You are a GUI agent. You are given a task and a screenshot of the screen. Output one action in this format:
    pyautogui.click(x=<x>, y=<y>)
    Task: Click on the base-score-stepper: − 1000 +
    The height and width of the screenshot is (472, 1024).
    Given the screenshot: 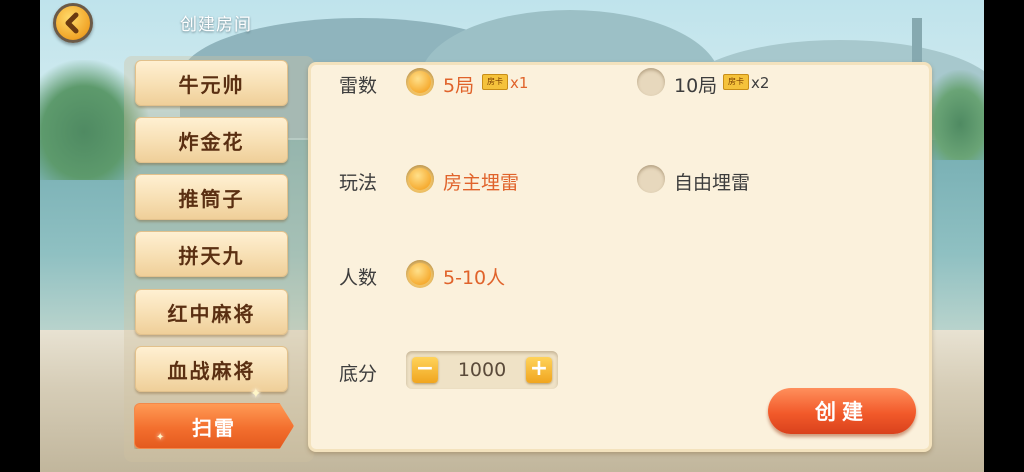 What is the action you would take?
    pyautogui.click(x=482, y=370)
    